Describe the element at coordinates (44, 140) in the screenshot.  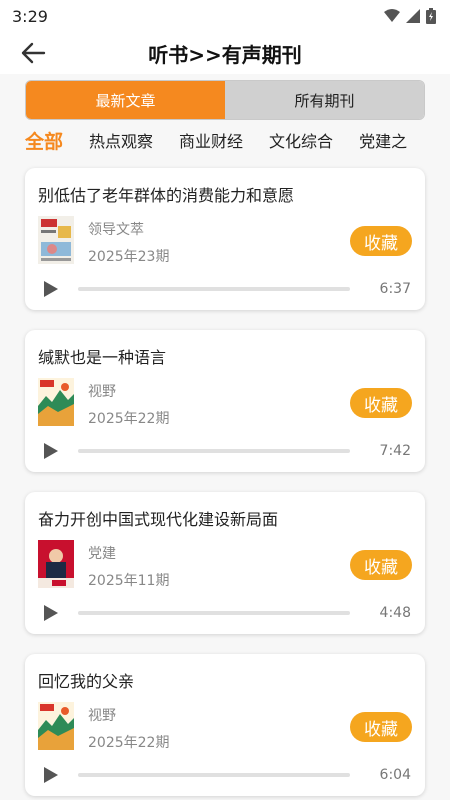
I see `category-all: 全部` at that location.